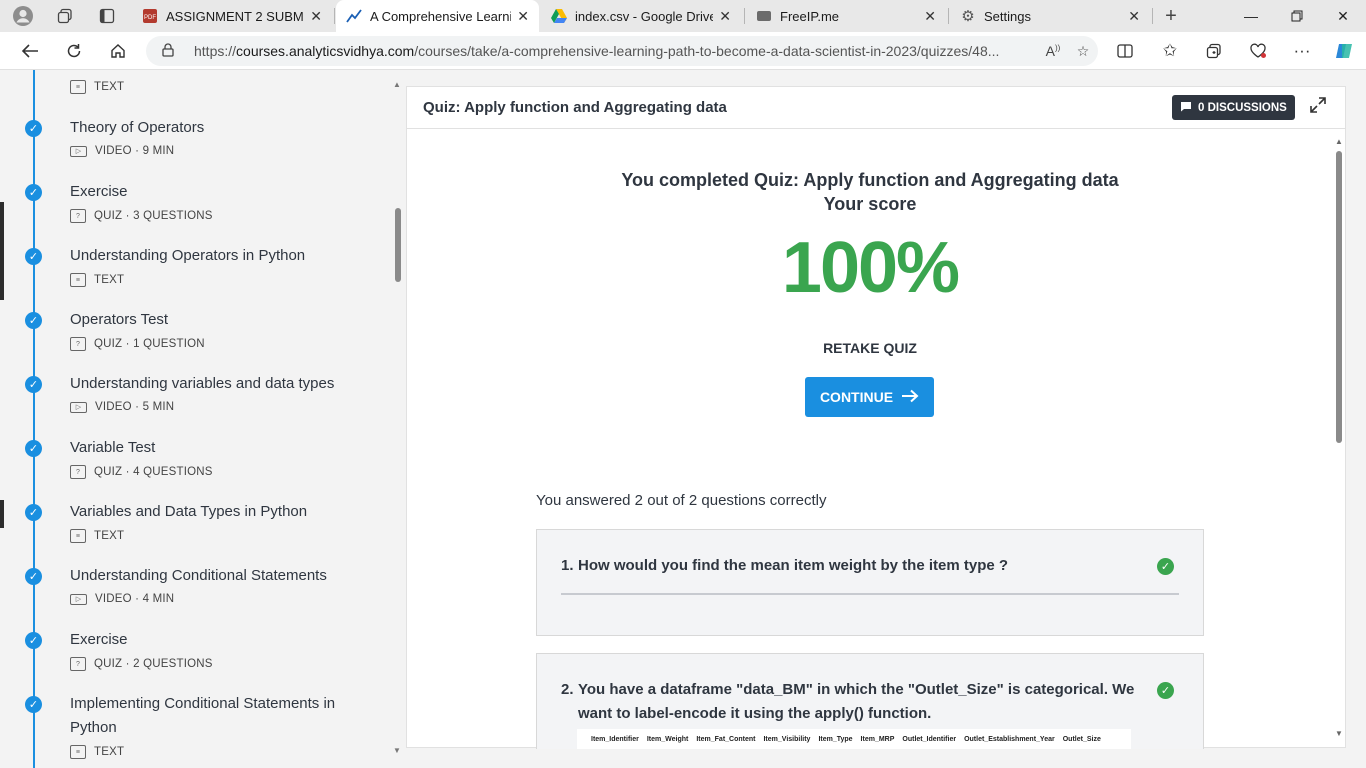 The height and width of the screenshot is (768, 1366). What do you see at coordinates (846, 16) in the screenshot?
I see `tab-freeip: FreeIP.me ✕` at bounding box center [846, 16].